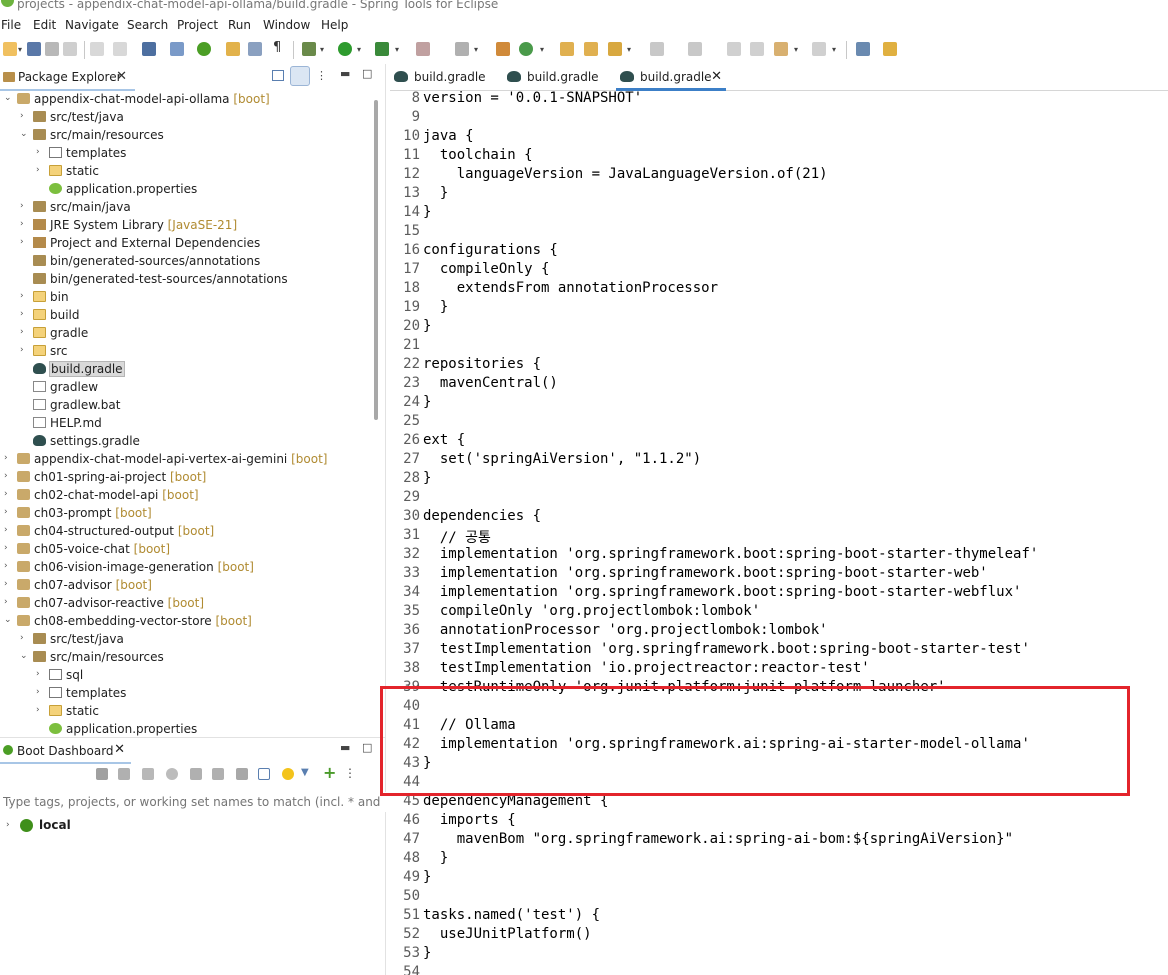  Describe the element at coordinates (345, 49) in the screenshot. I see `run-icon` at that location.